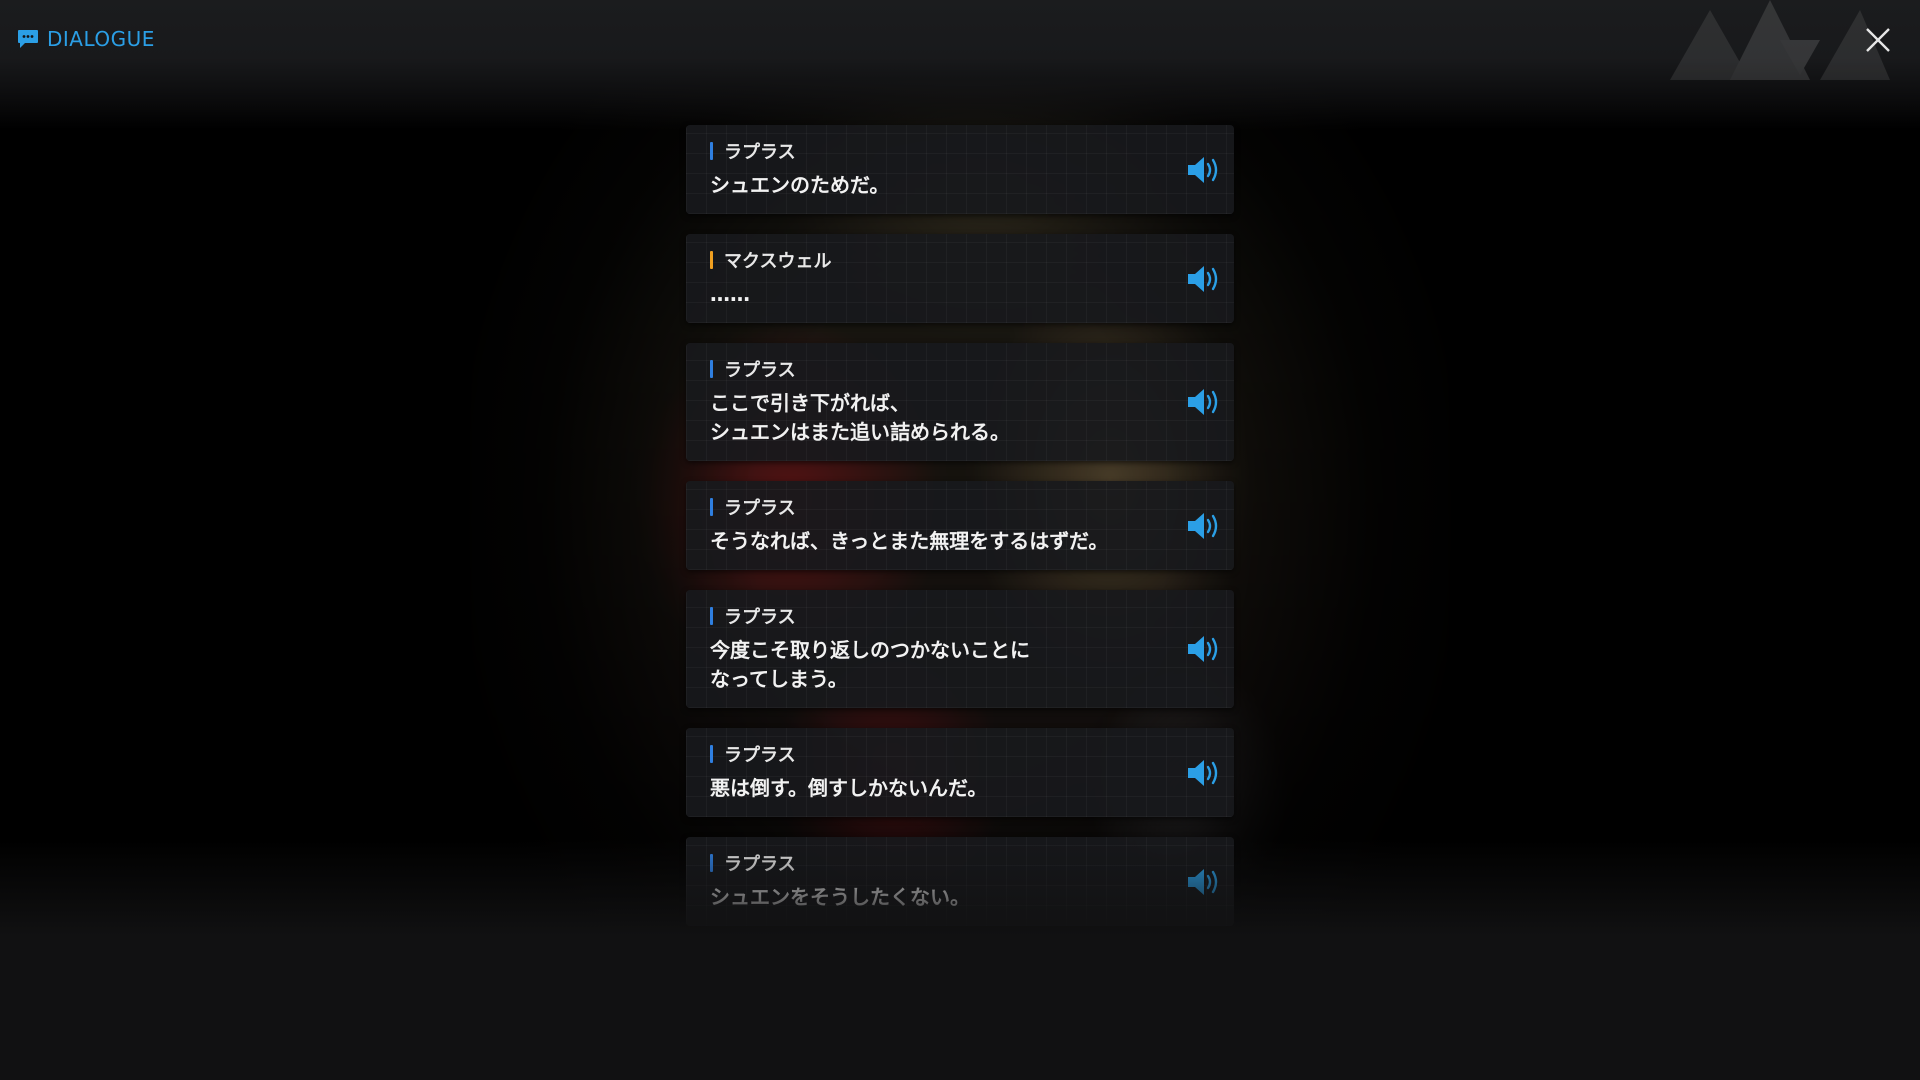 This screenshot has height=1080, width=1920. Describe the element at coordinates (960, 65) in the screenshot. I see `header-bar` at that location.